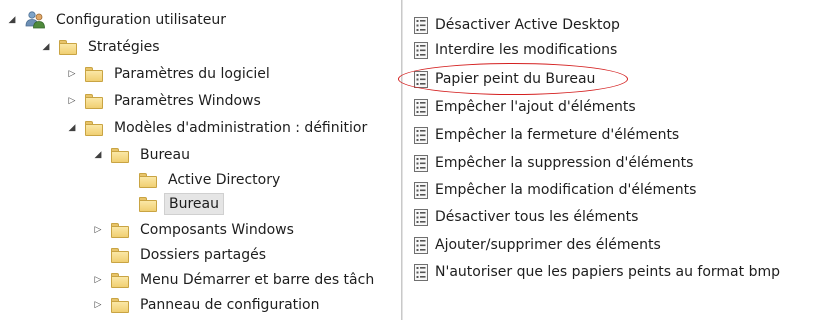  I want to click on tree-node-label: Menu Démarrer et barre des tâch, so click(257, 280).